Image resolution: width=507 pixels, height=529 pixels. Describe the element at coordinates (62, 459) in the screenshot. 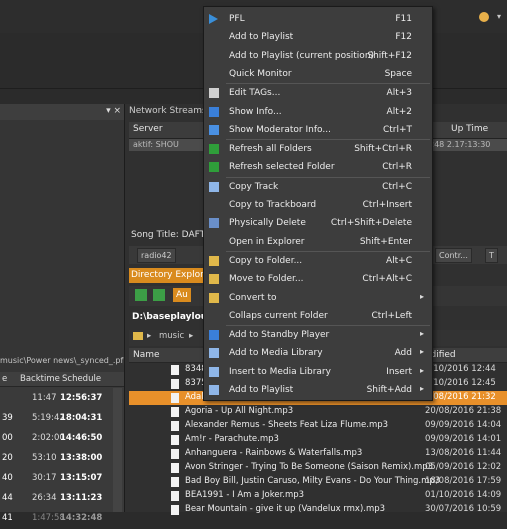

I see `playlist-row: 20 53:10 13:38:00` at that location.